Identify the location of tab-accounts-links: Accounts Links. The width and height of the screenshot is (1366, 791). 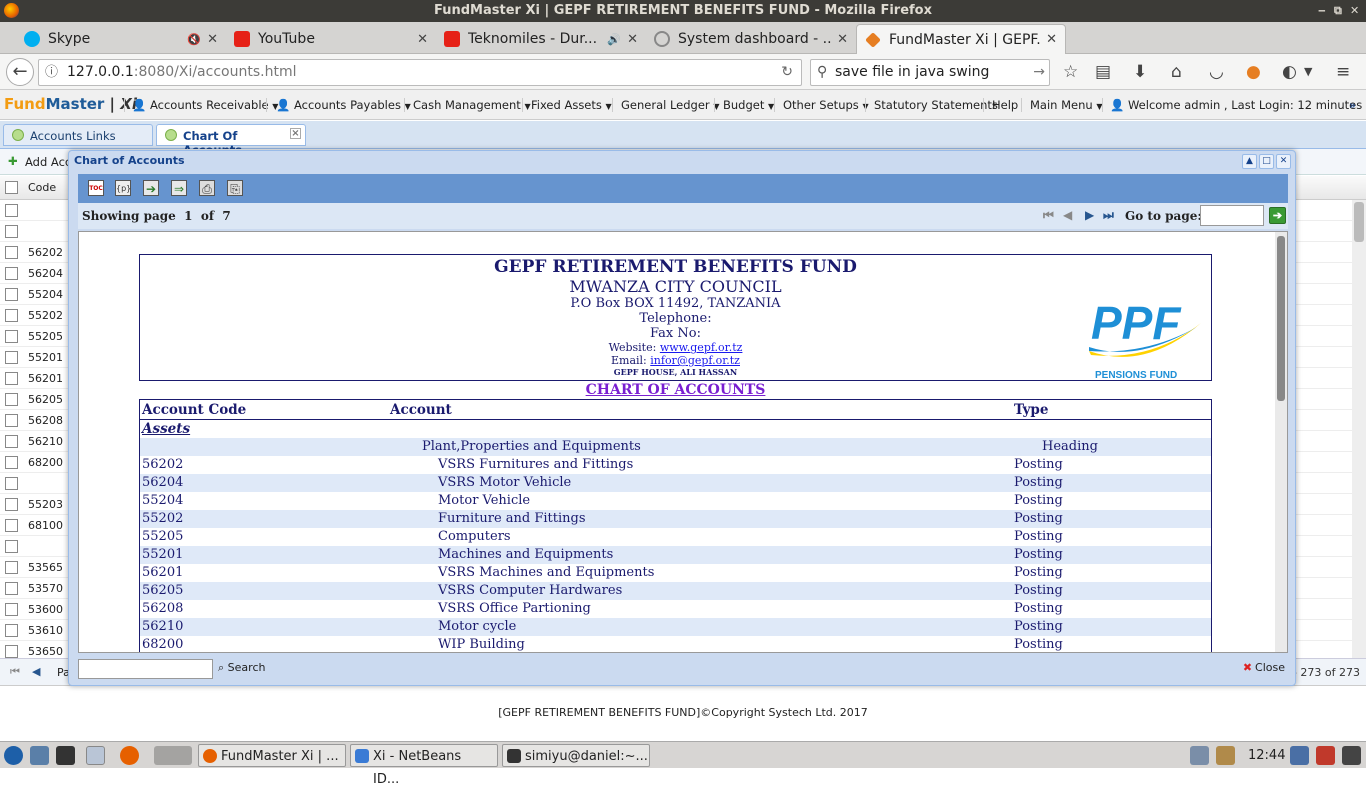
(78, 135).